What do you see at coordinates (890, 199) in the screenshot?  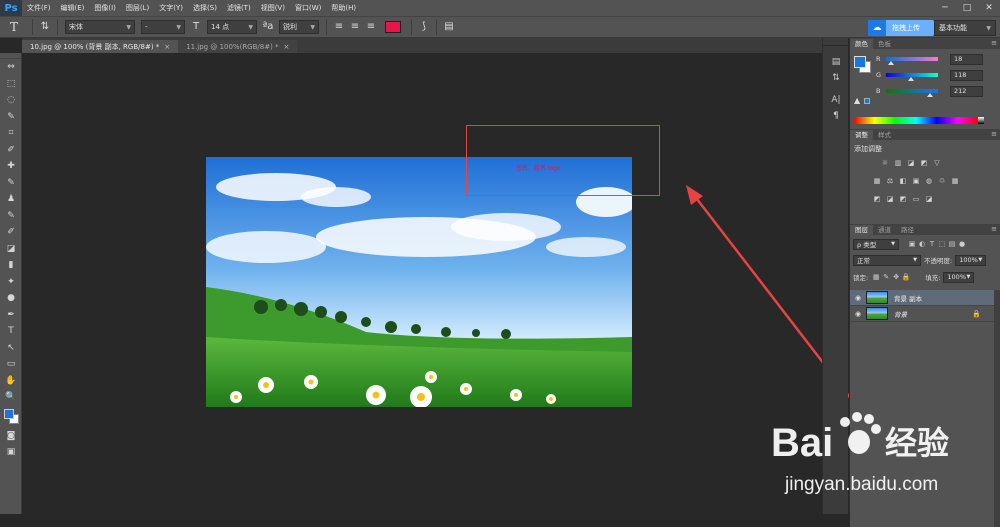 I see `posterize-icon: ◪` at bounding box center [890, 199].